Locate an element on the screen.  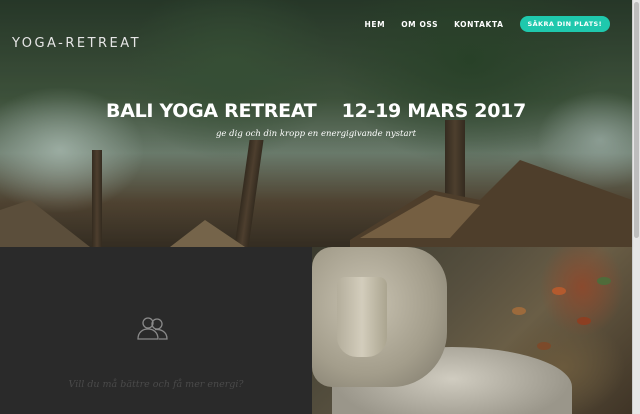
main-nav: HEM OM OSS KONTAKTA SÄKRA DIN PLATS! is located at coordinates (479, 24).